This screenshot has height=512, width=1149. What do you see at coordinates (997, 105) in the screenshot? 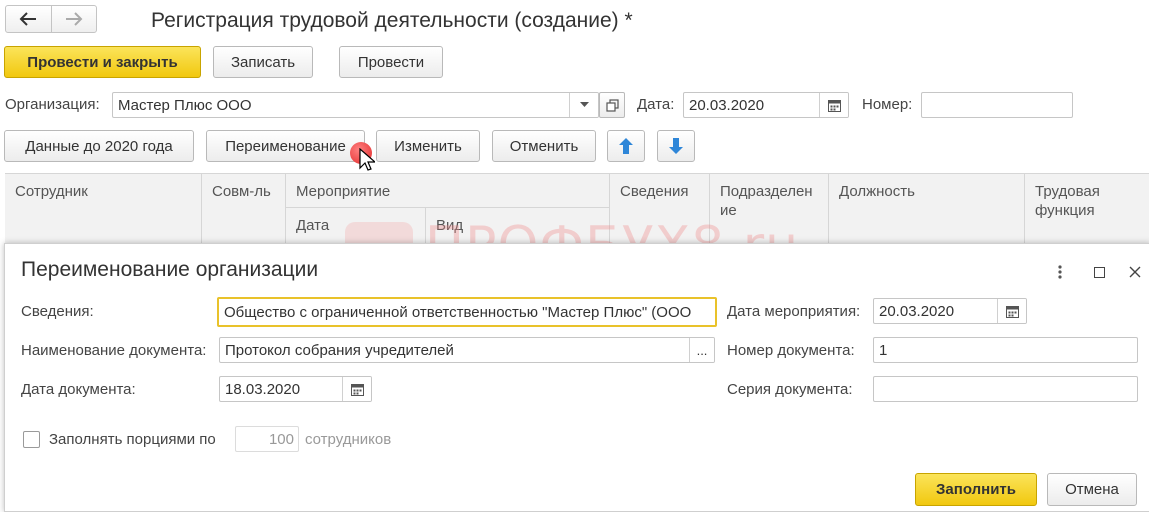
I see `number-field` at bounding box center [997, 105].